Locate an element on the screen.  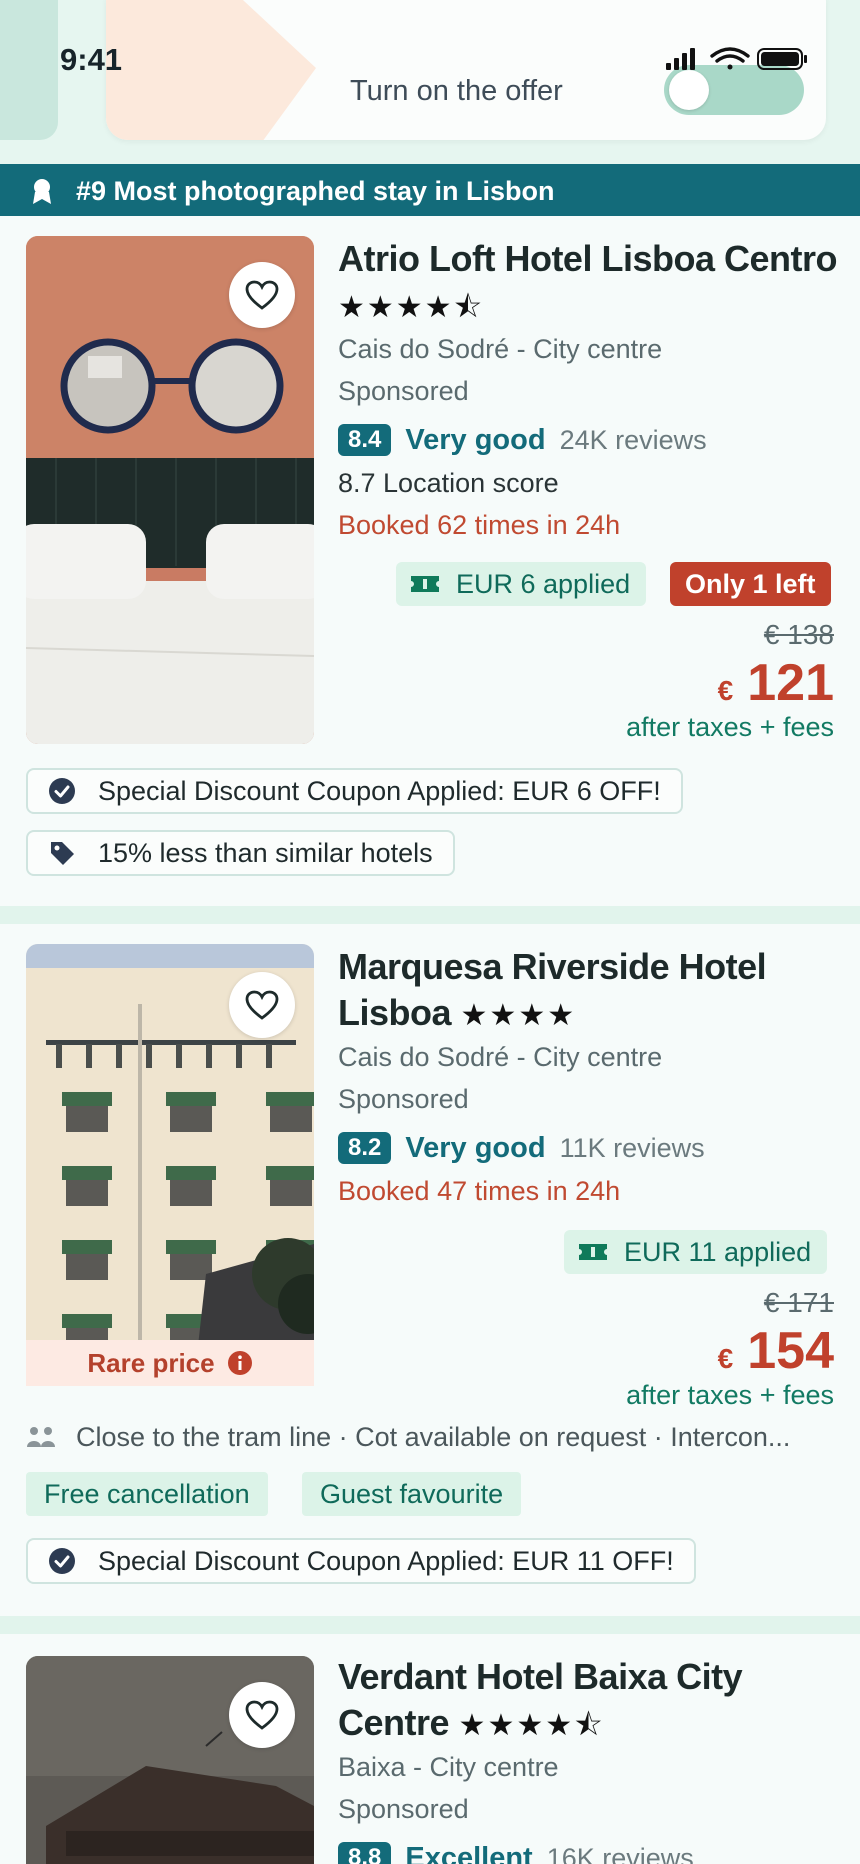
rating-row: 8.2 Very good 11K reviews is located at coordinates (521, 1148).